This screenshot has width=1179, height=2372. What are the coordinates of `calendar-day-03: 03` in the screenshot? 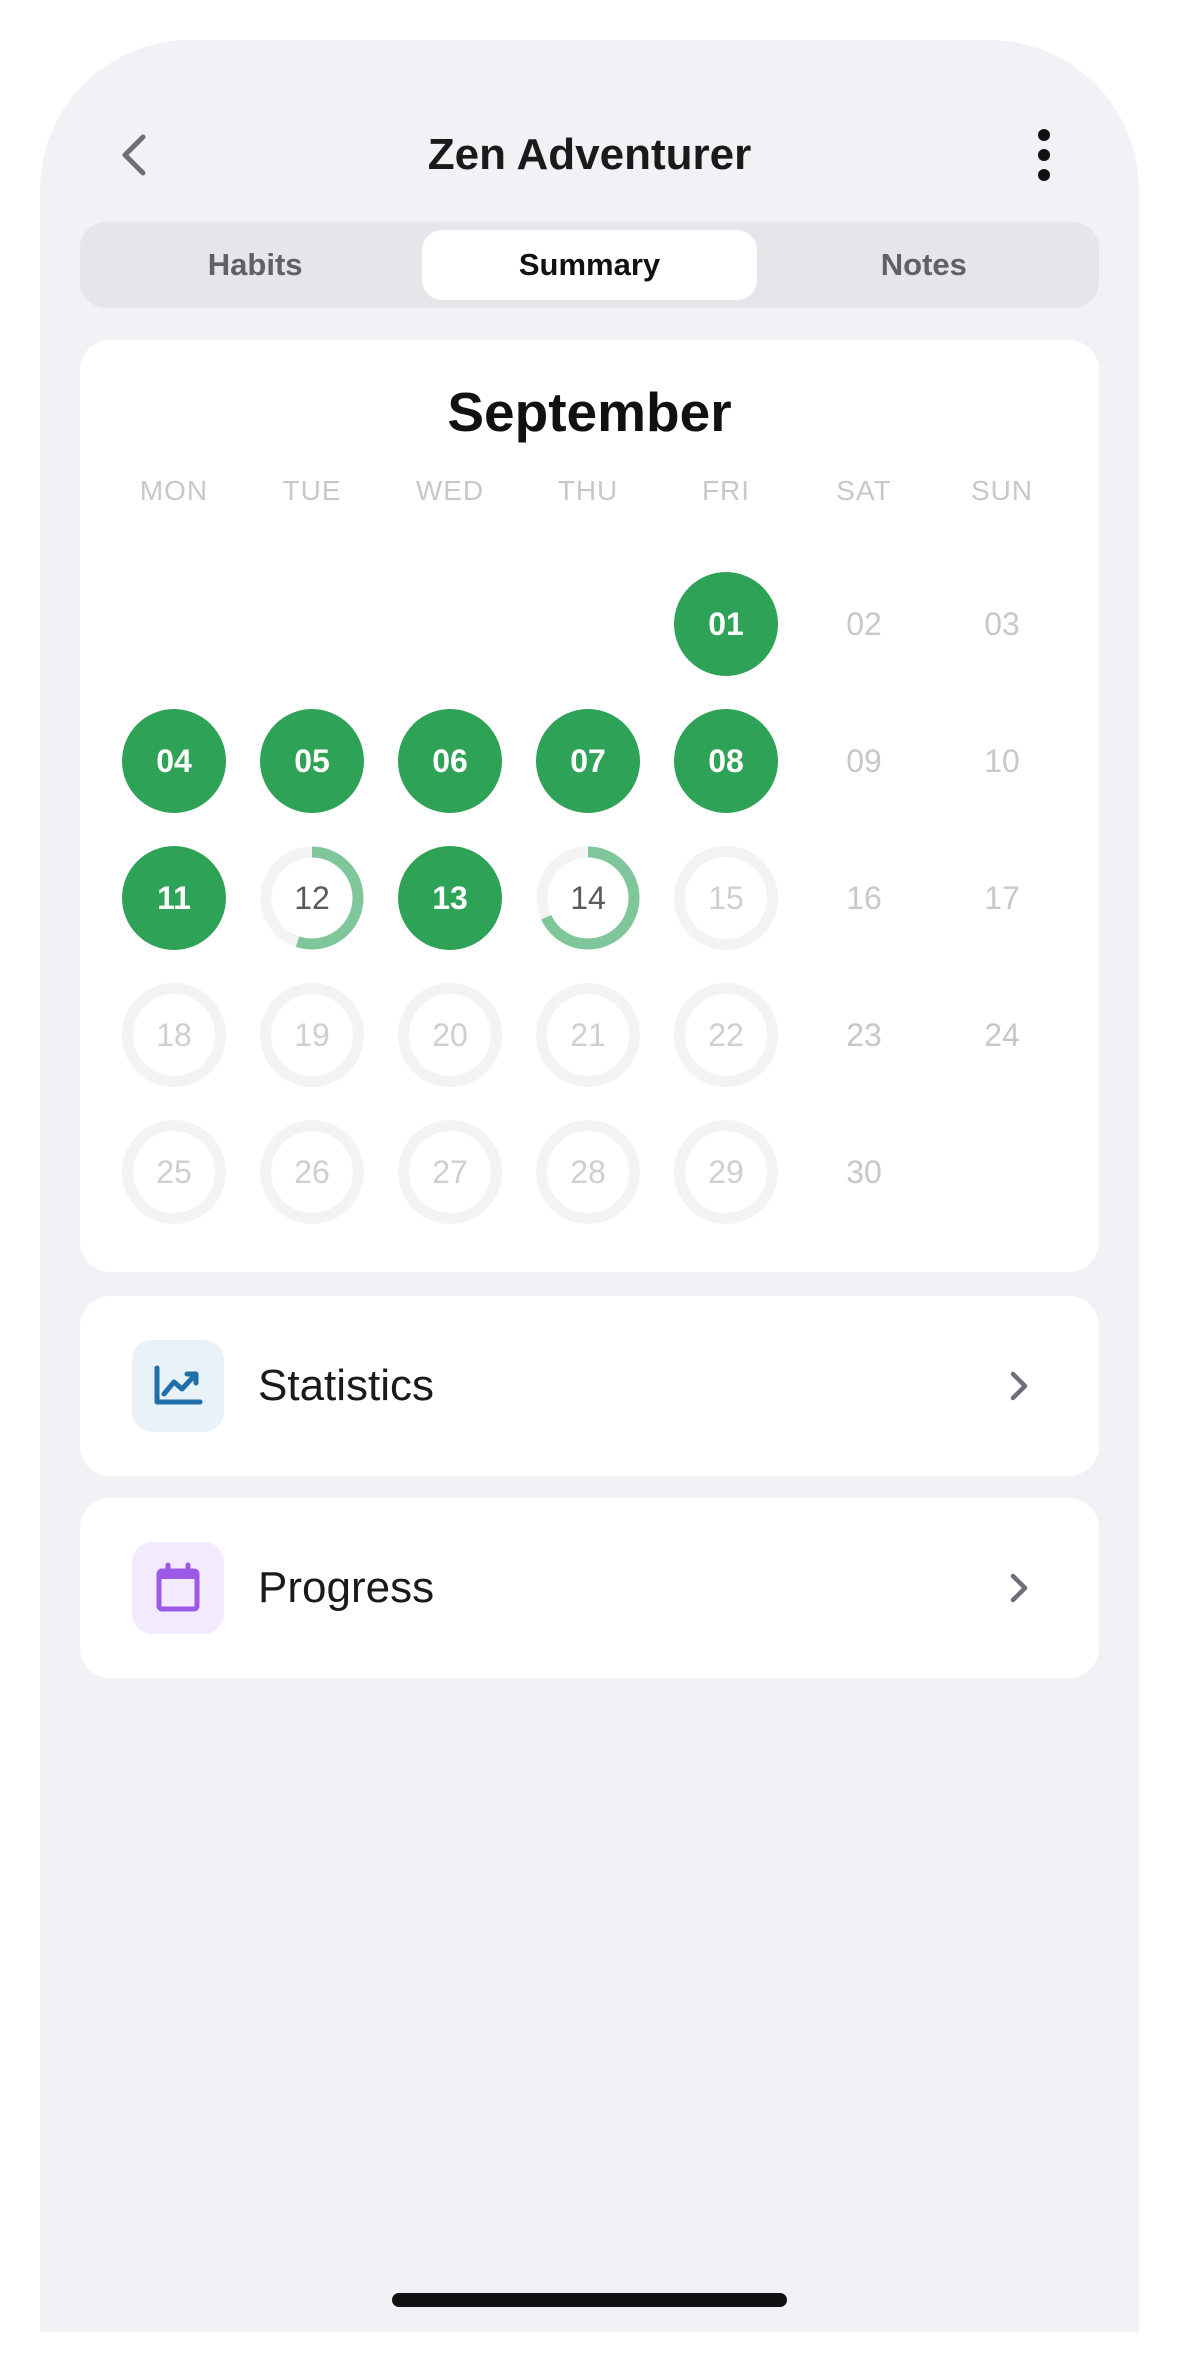 It's located at (1002, 623).